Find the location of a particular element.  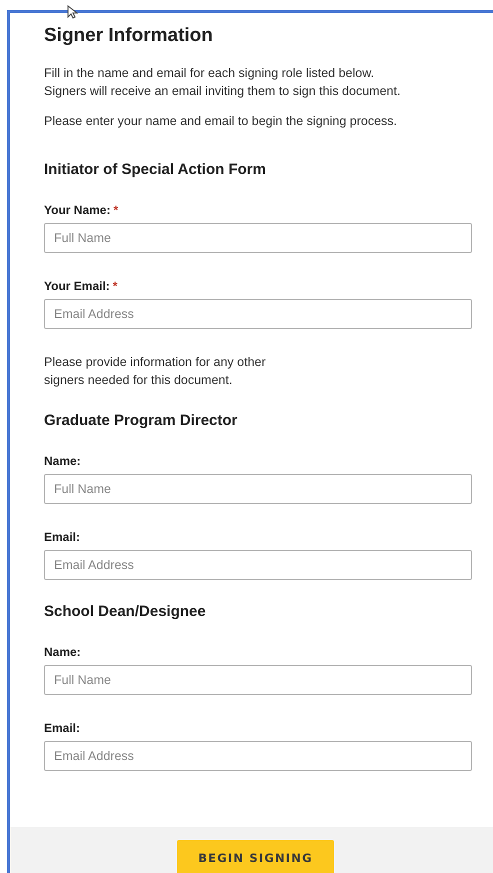

field-label: Your Email: is located at coordinates (77, 286).